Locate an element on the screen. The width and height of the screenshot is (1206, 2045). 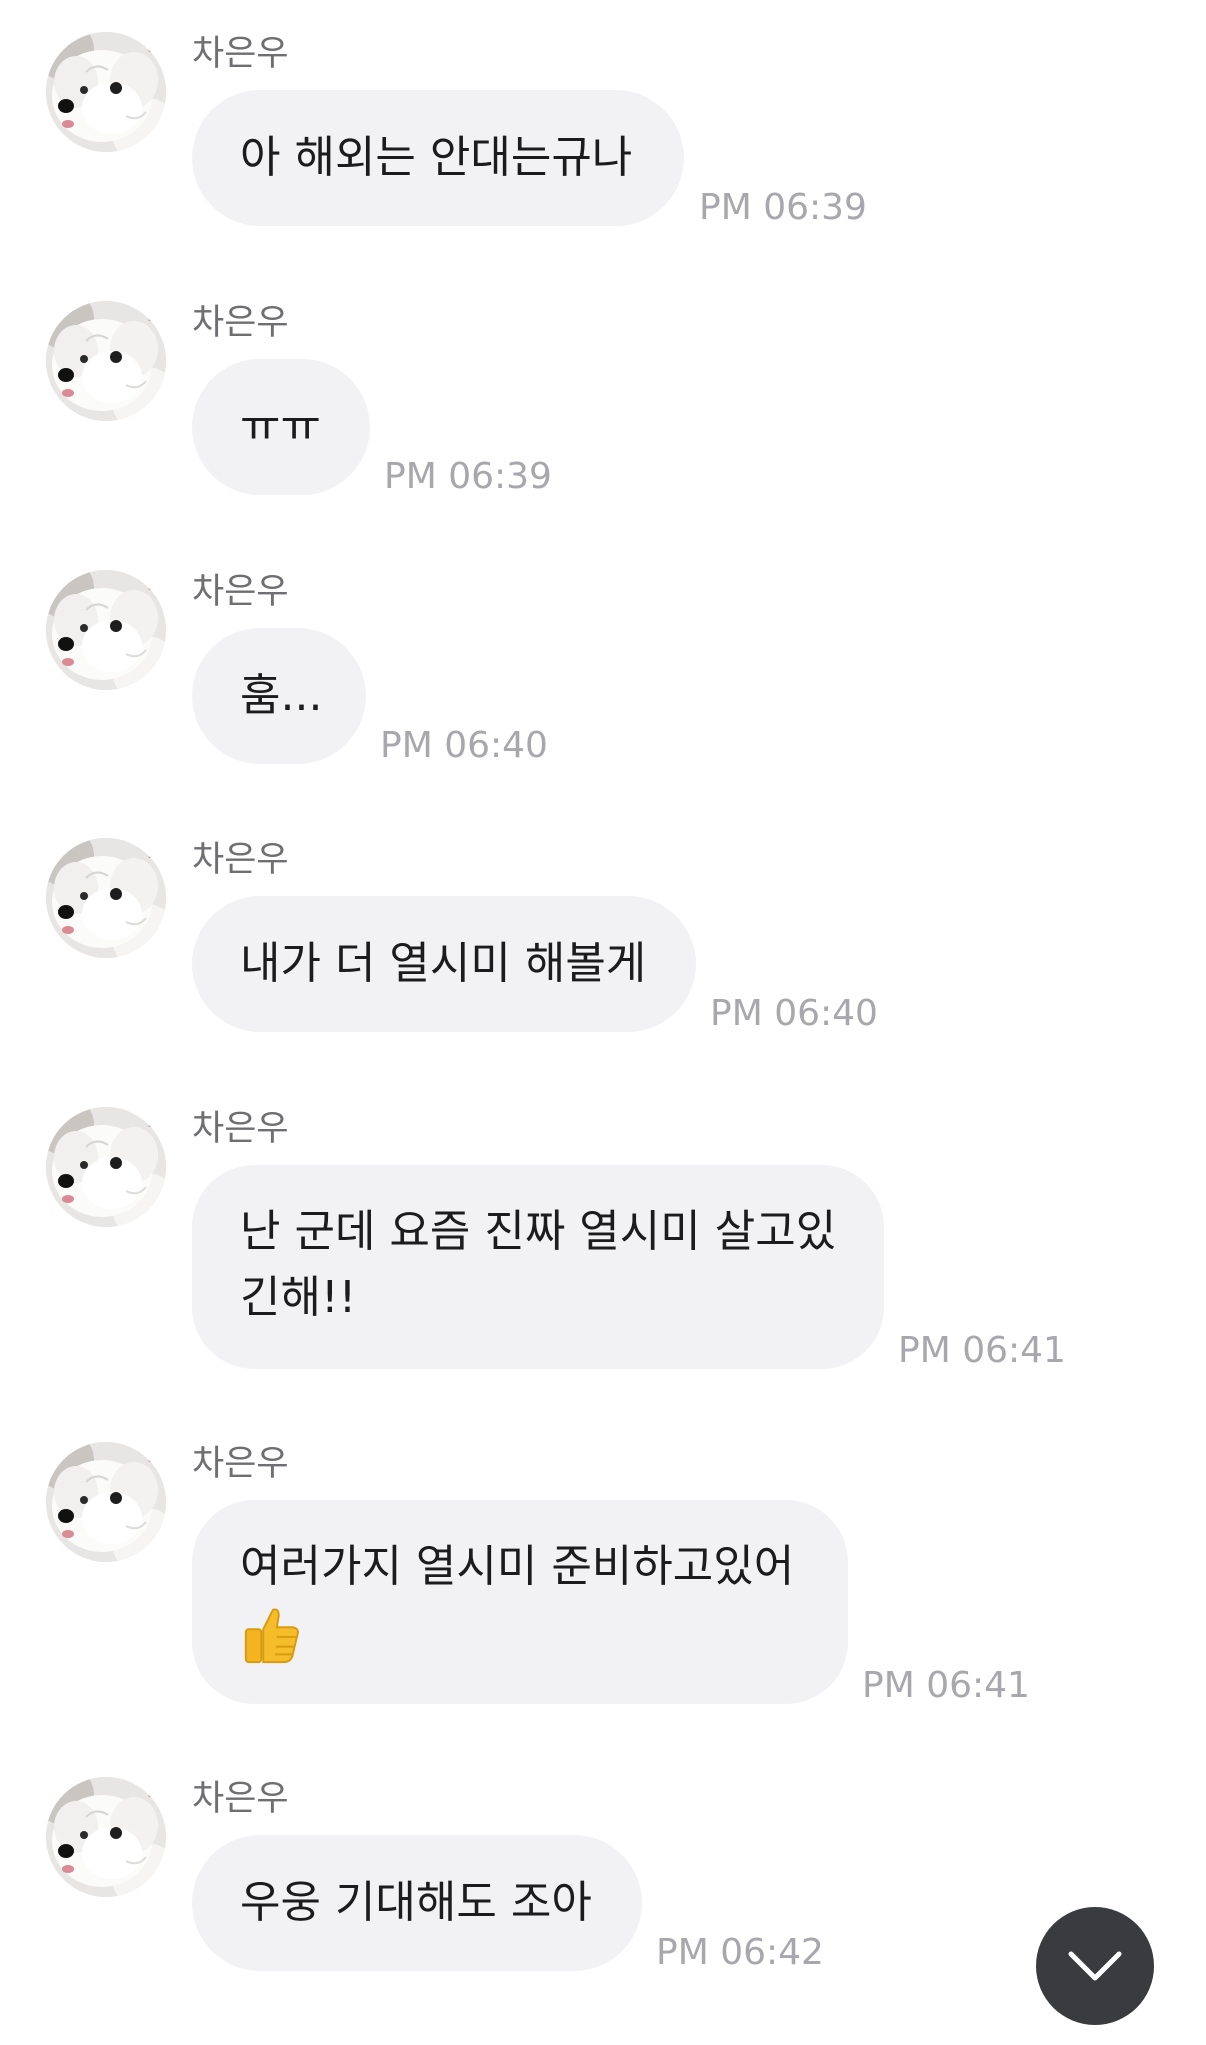
message-row: 차은우 우웅 기대해도 조아 PM 06:42 is located at coordinates (603, 1877).